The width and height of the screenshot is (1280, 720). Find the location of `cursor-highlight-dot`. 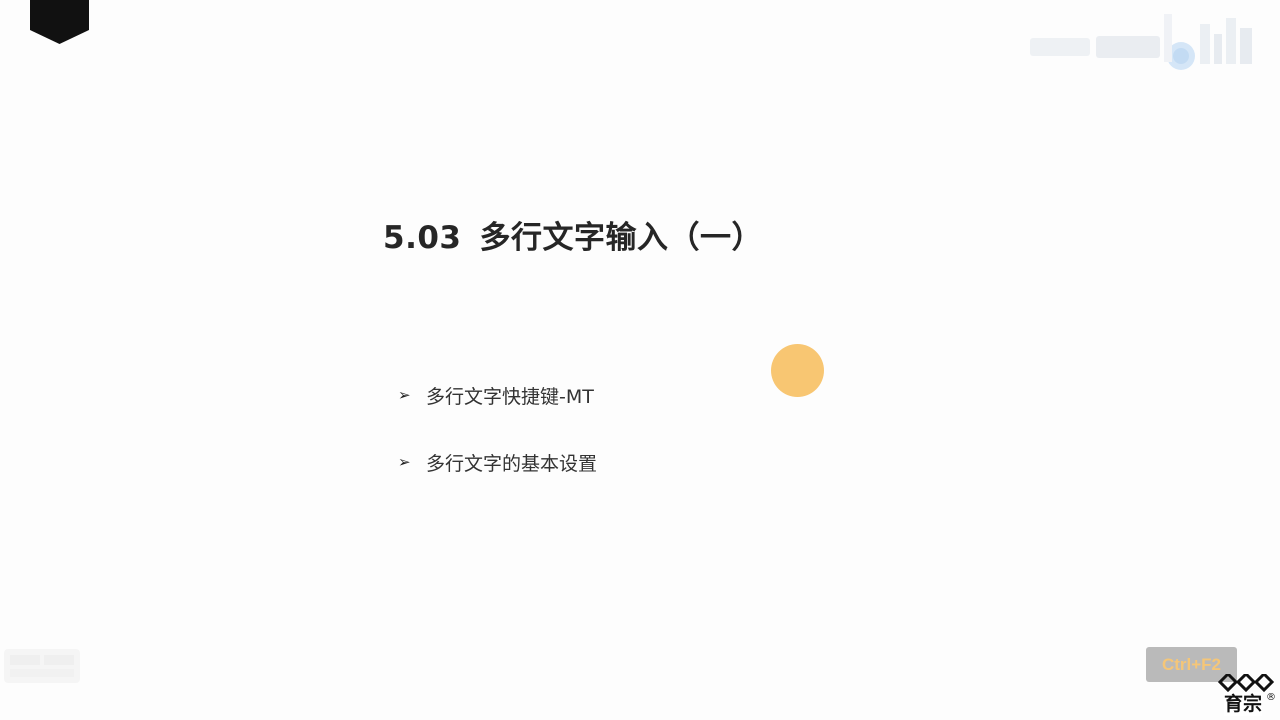

cursor-highlight-dot is located at coordinates (797, 370).